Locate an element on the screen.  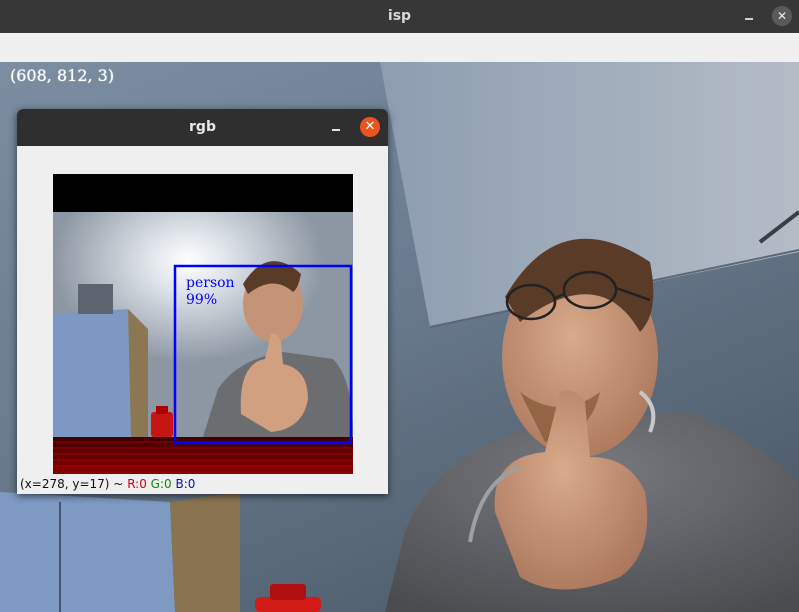
pixel-status-bar: (x=278, y=17) ~ R:0 G:0 B:0 is located at coordinates (107, 484).